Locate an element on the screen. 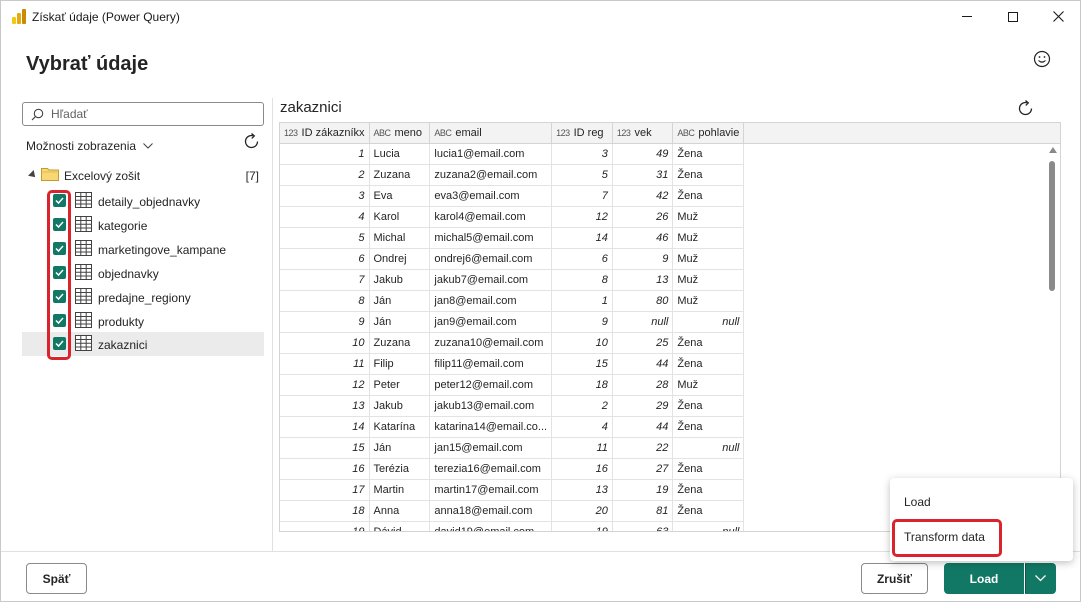  table-cell: ondrej6@email.com is located at coordinates (491, 259).